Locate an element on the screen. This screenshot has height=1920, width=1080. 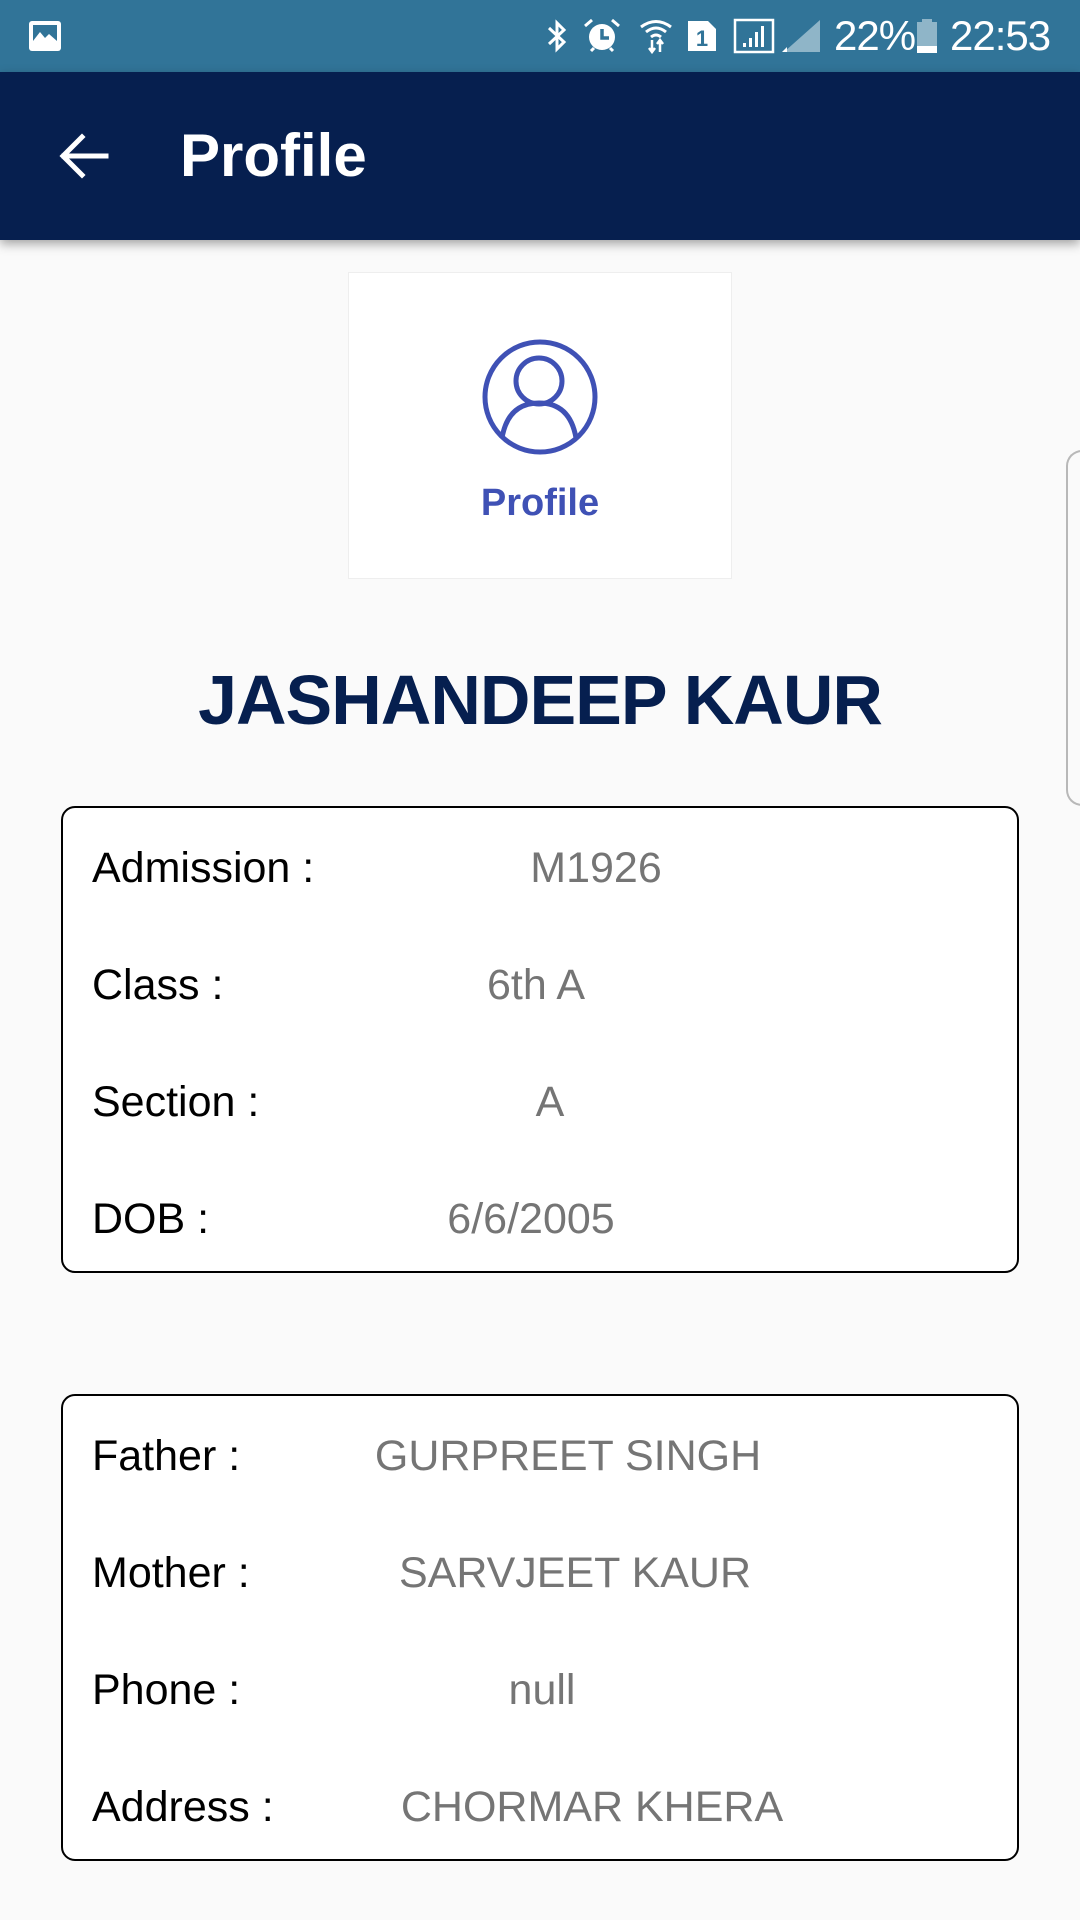
section-label: Section : is located at coordinates (176, 1102).